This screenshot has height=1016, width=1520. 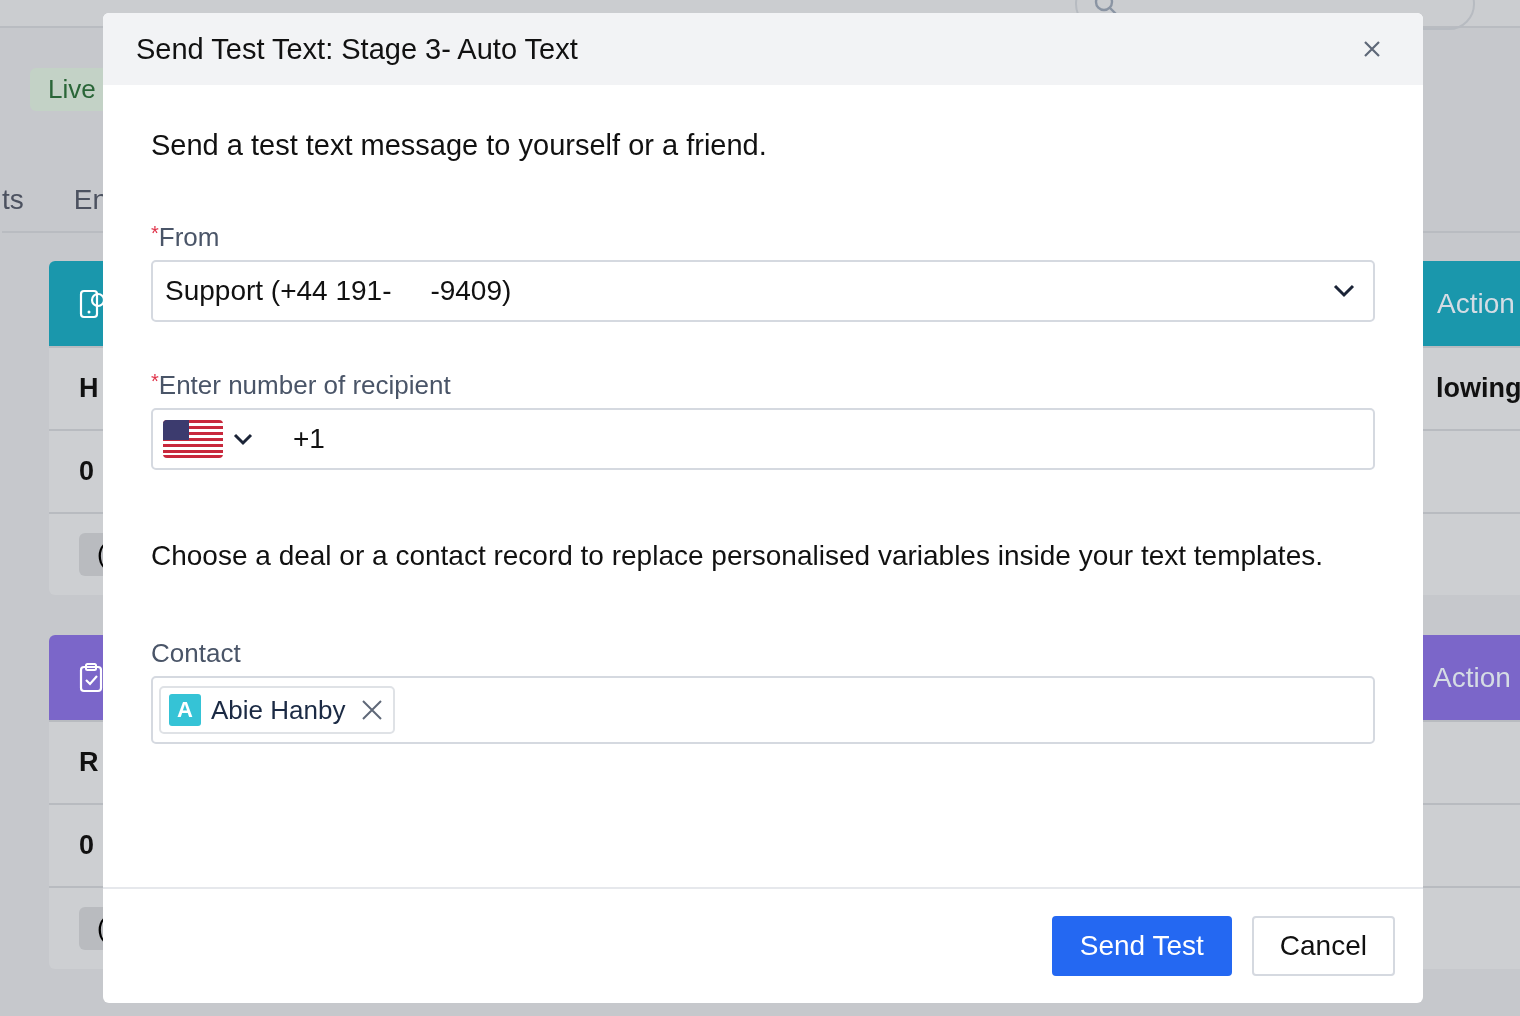 I want to click on avatar-initial: A, so click(x=185, y=710).